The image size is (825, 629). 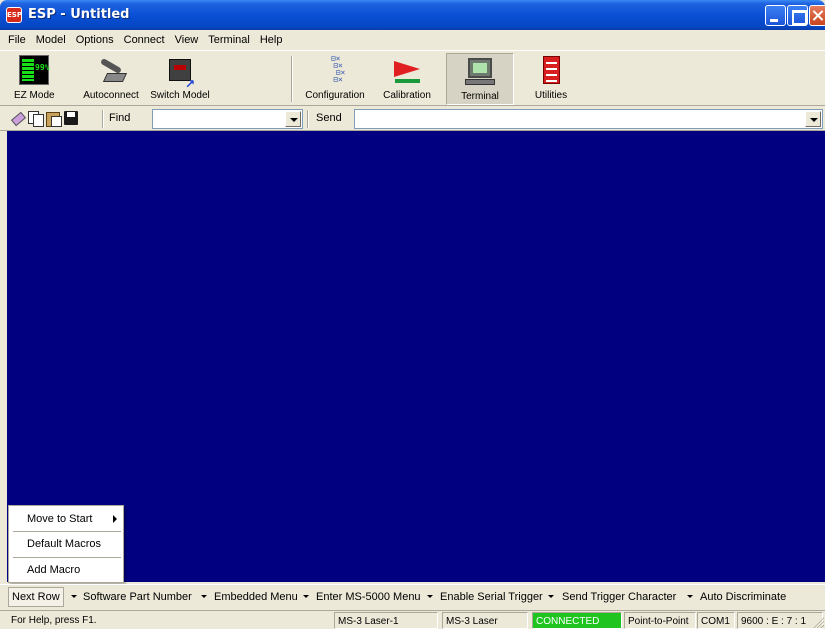 I want to click on terminal-icon, so click(x=480, y=71).